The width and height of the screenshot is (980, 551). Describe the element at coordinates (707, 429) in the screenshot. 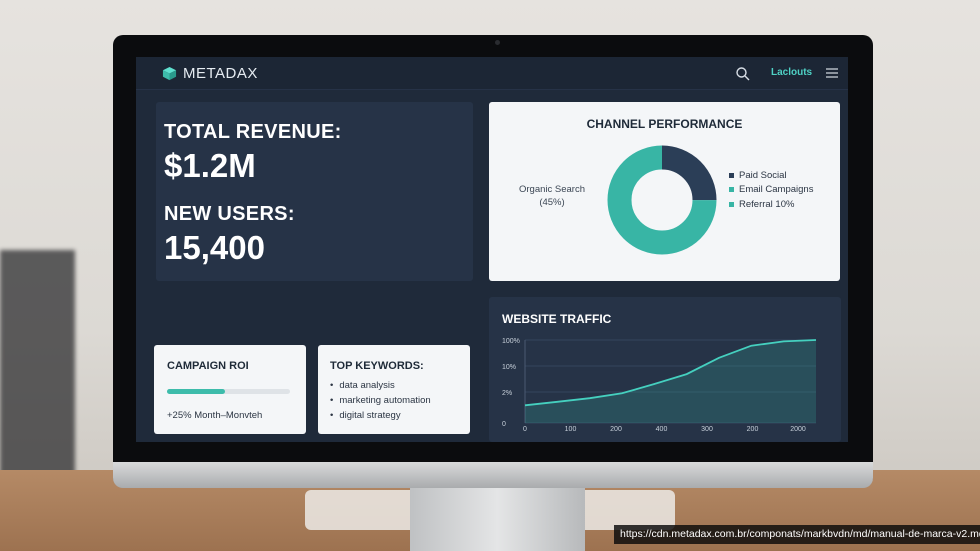

I see `x-tick-label: 300` at that location.